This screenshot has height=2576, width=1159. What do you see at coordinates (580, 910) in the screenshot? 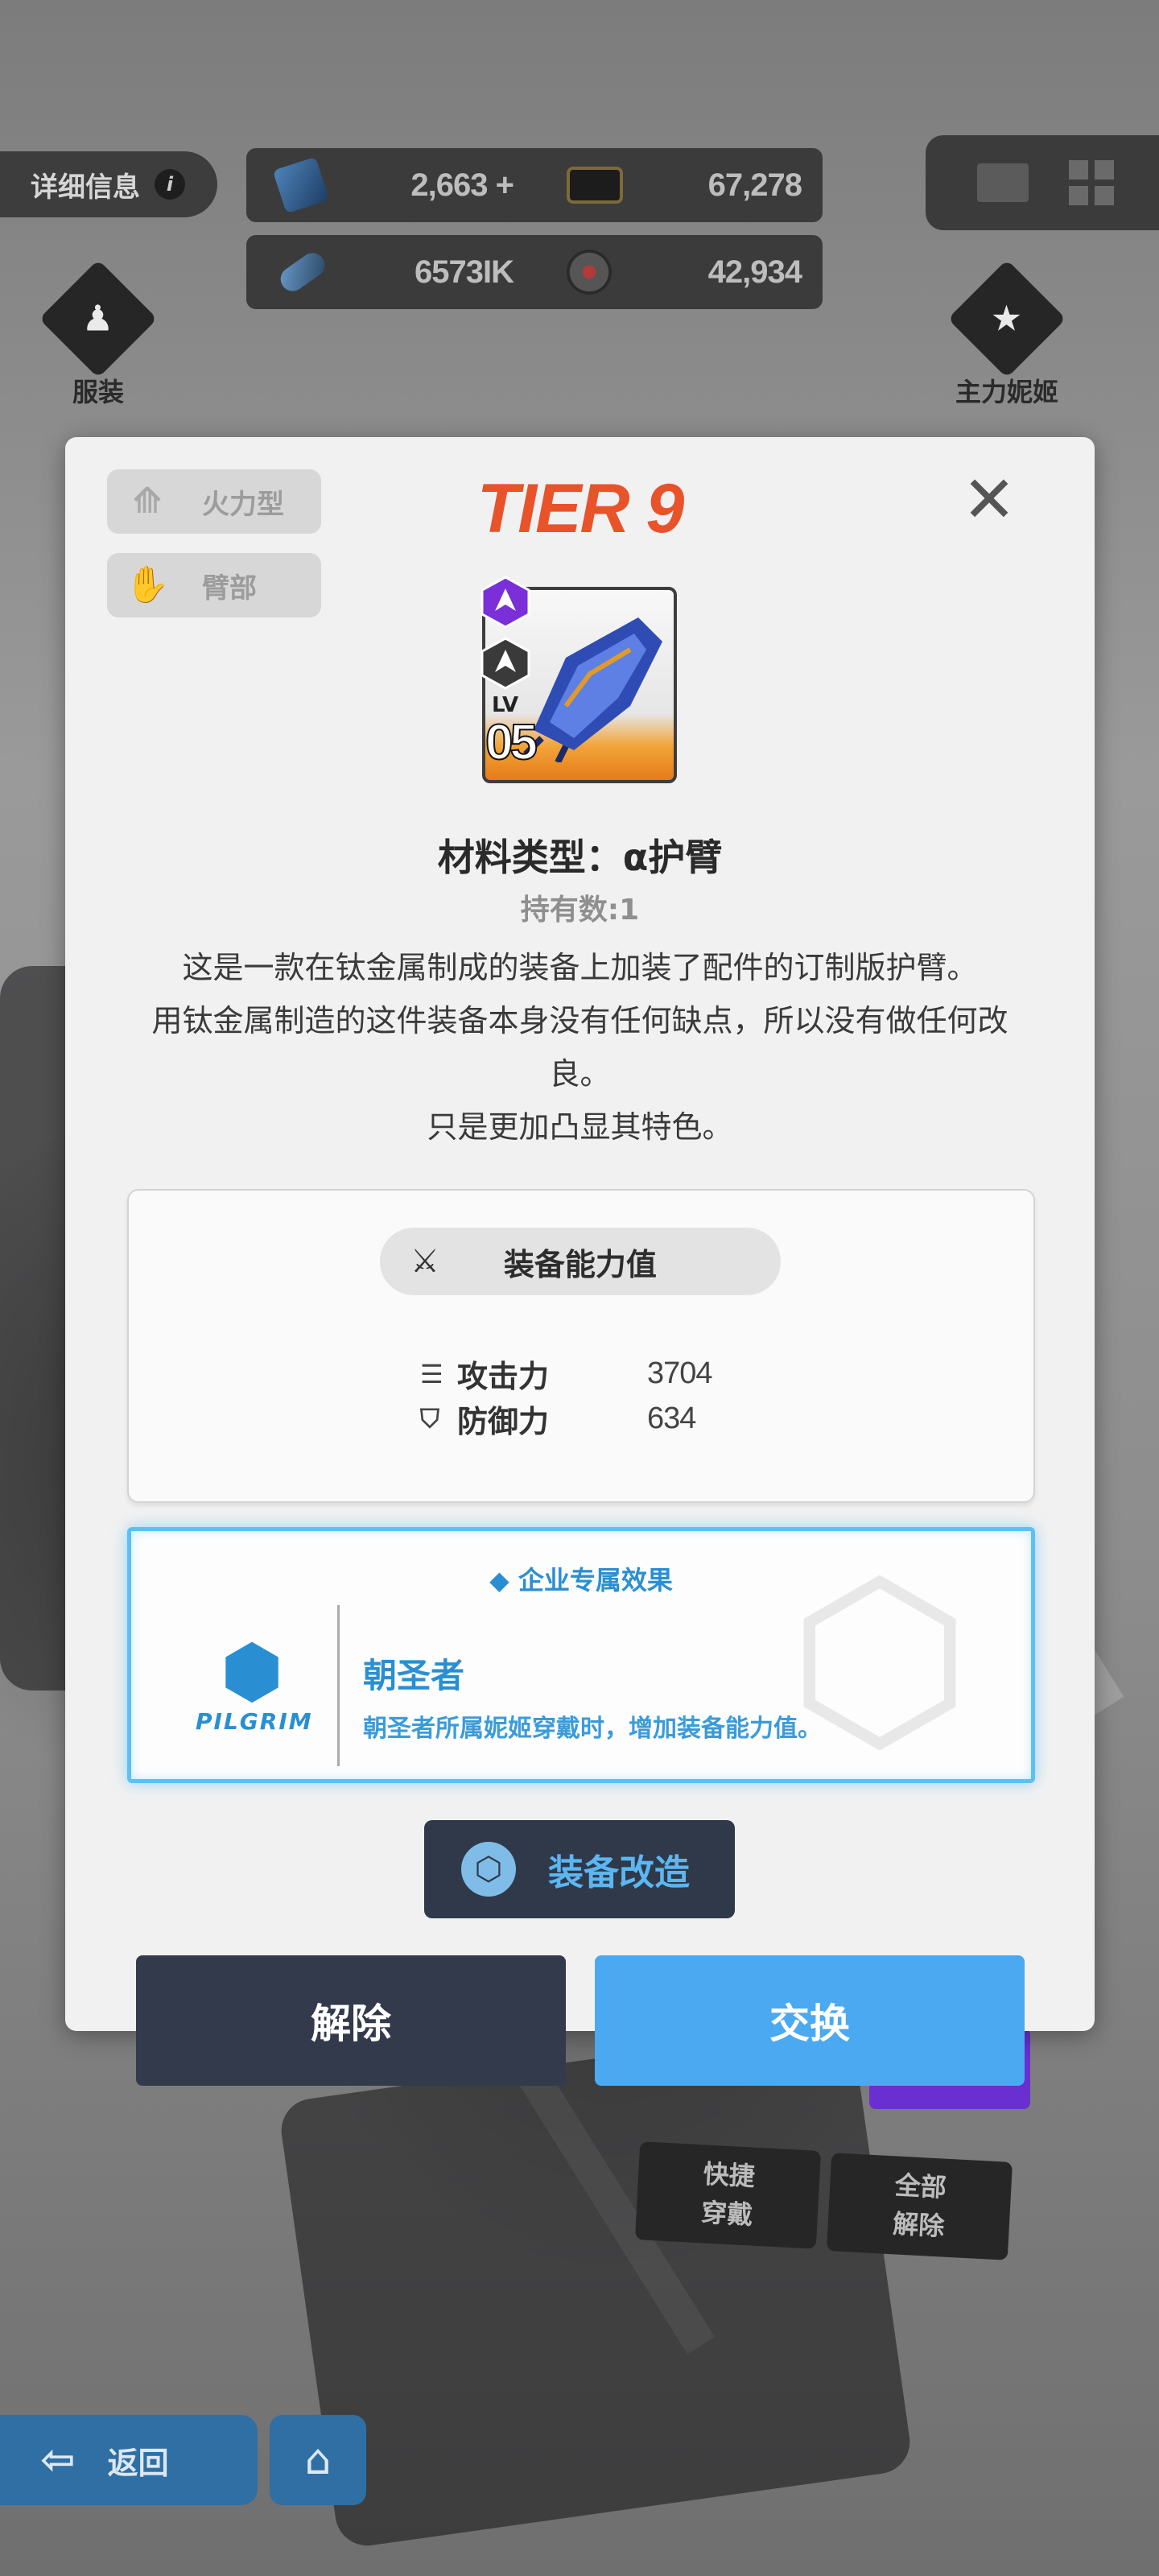
I see `hold-count: 持有数:1` at bounding box center [580, 910].